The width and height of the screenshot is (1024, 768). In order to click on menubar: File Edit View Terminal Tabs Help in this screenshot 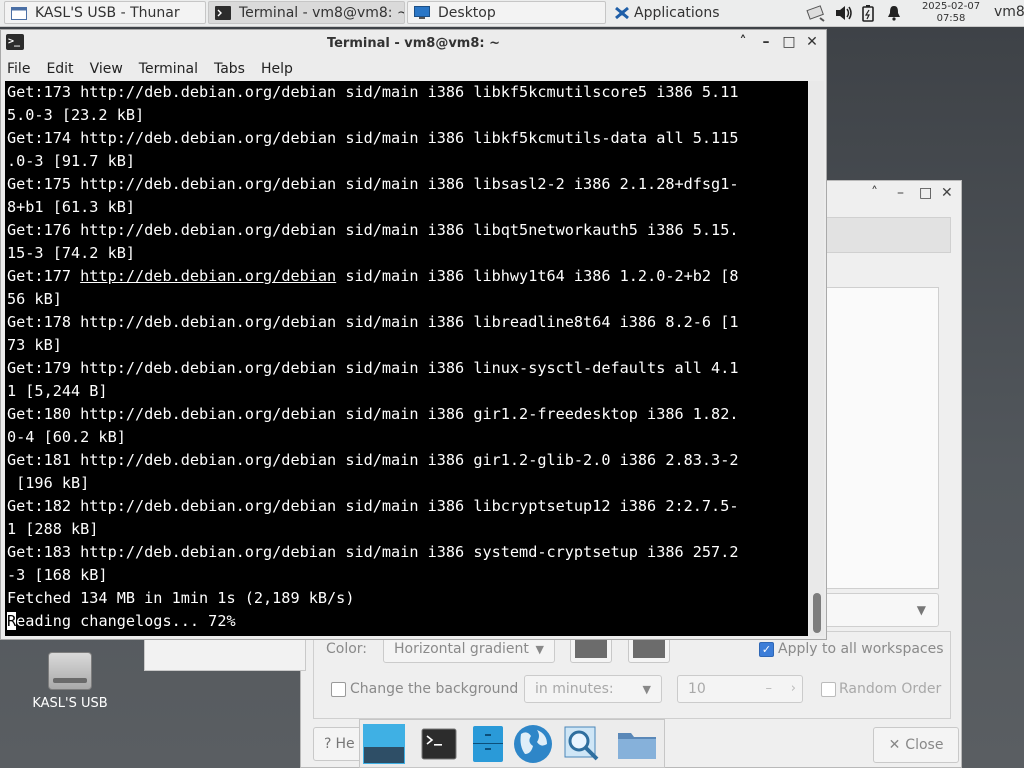, I will do `click(152, 69)`.